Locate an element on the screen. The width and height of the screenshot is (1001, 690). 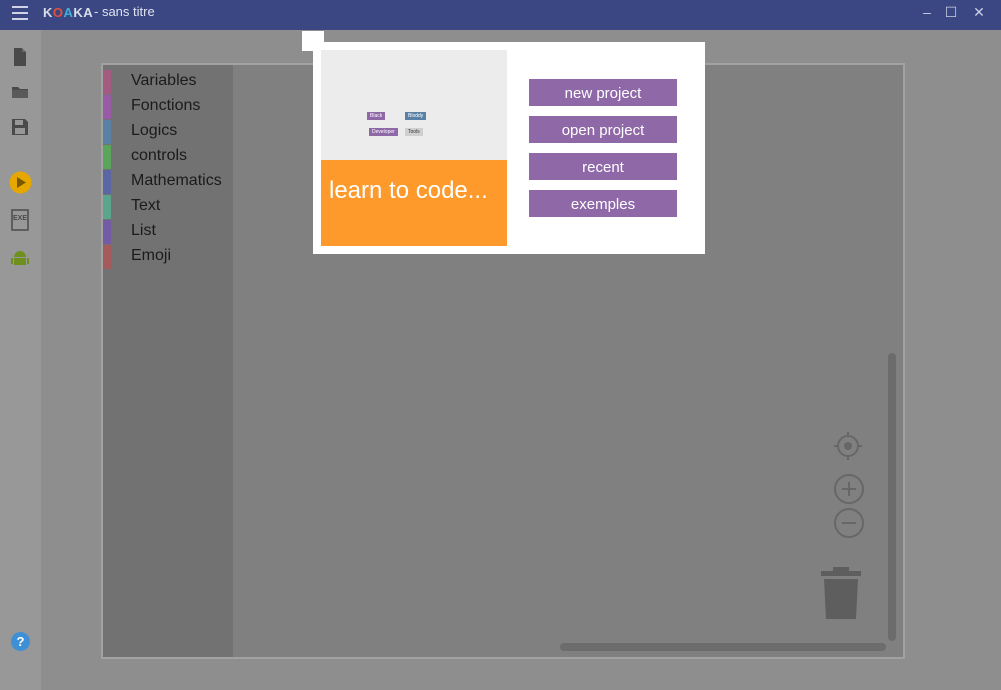
category-label: Emoji is located at coordinates (151, 255).